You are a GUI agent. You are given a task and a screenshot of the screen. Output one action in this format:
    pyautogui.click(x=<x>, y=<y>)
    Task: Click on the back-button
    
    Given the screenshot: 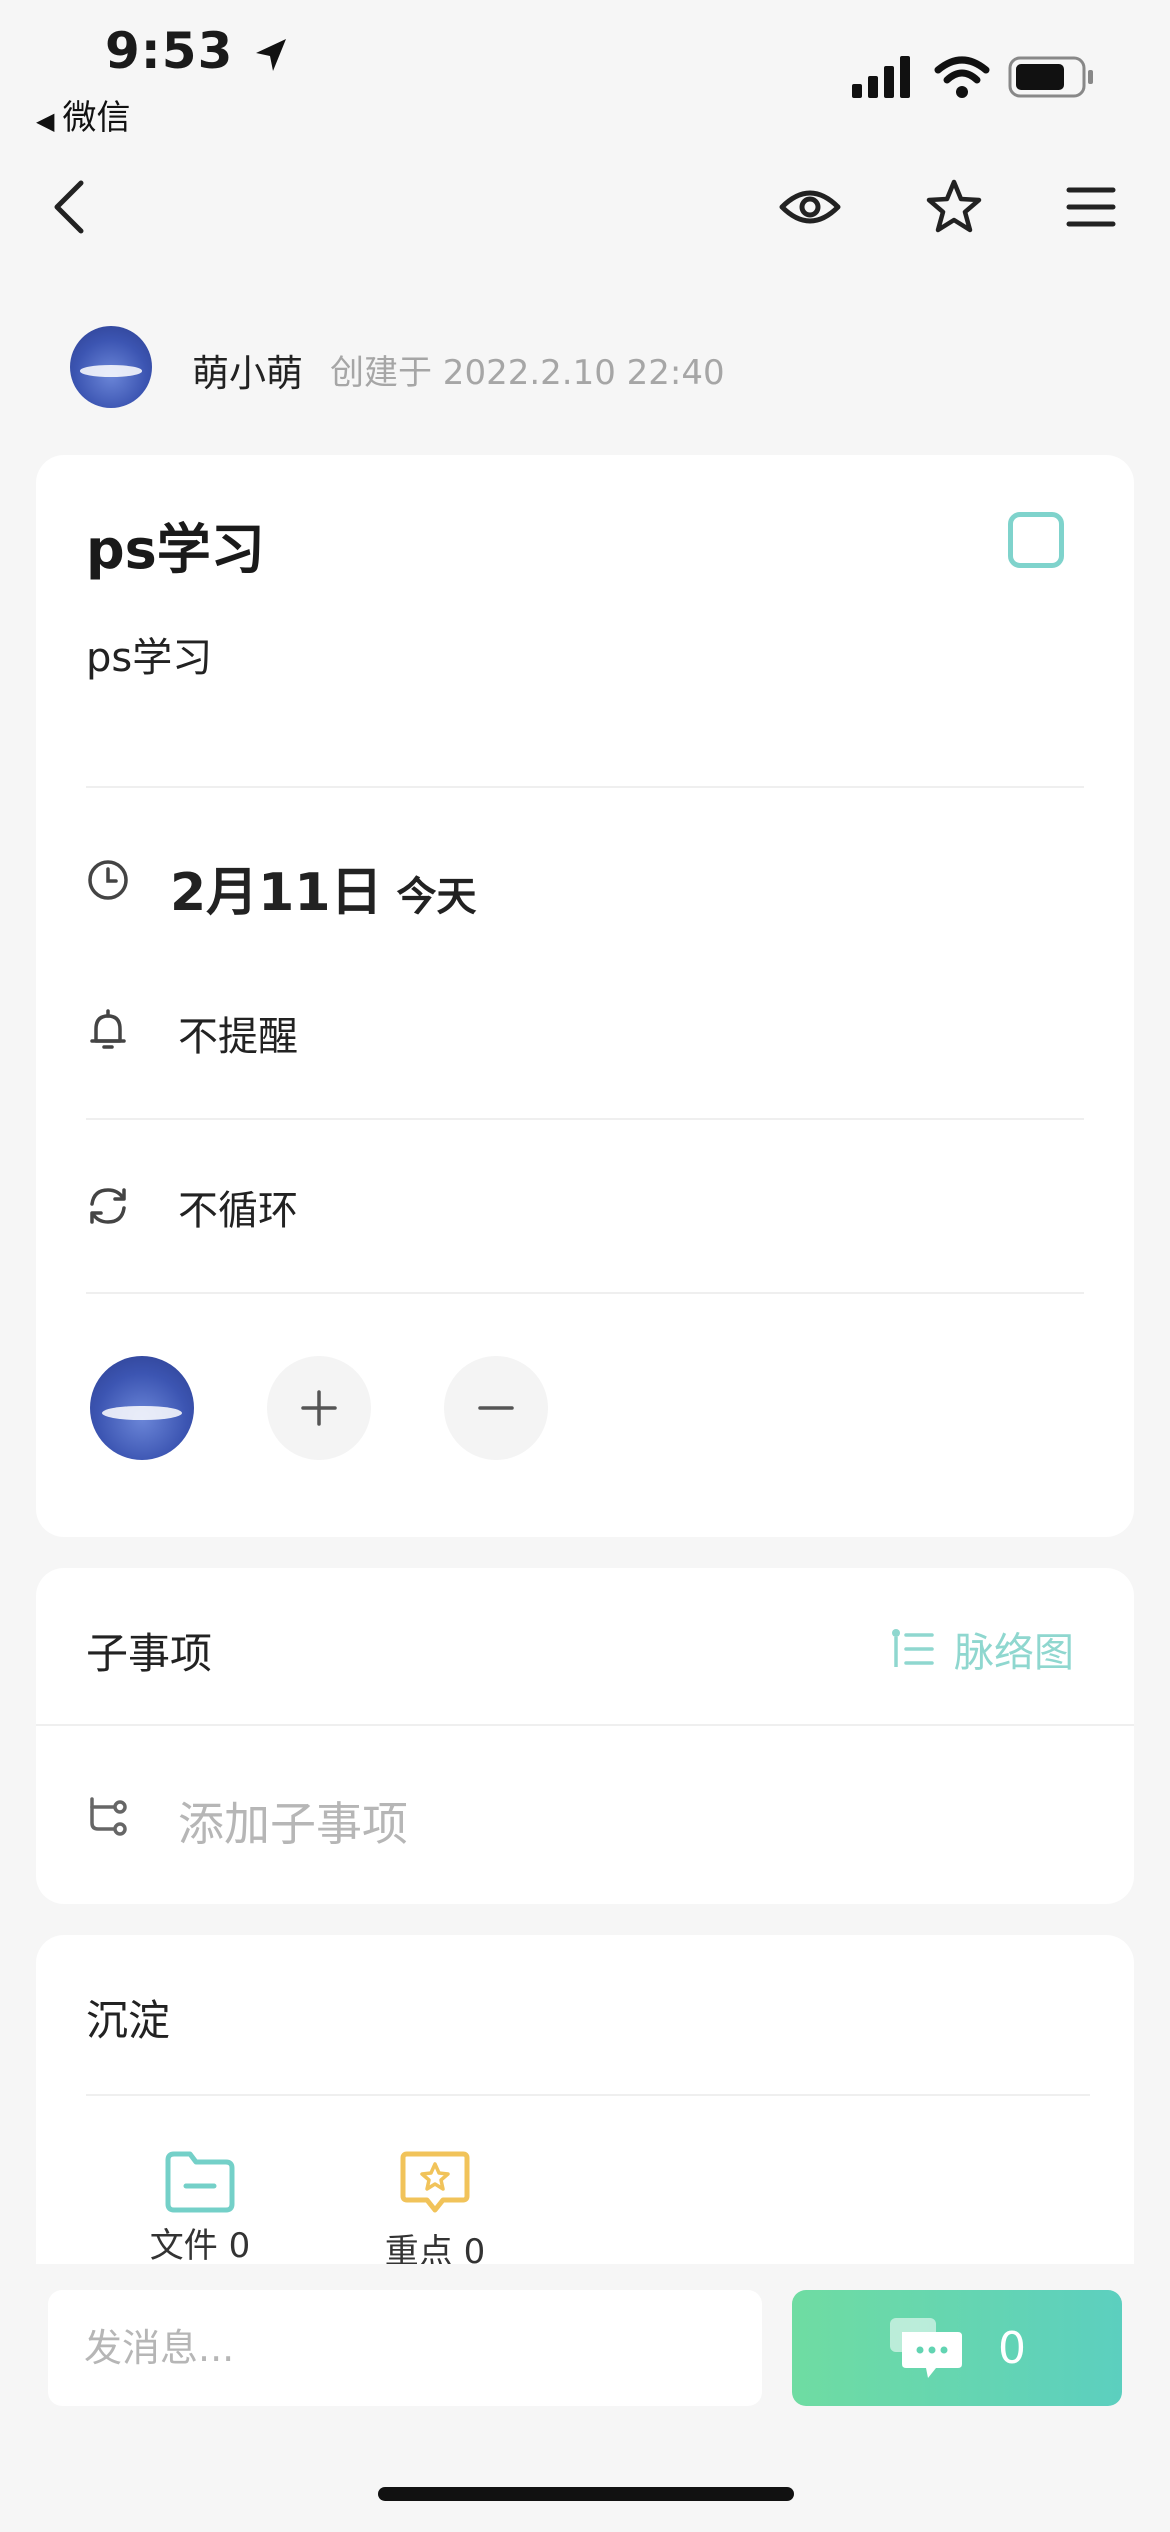 What is the action you would take?
    pyautogui.click(x=69, y=207)
    